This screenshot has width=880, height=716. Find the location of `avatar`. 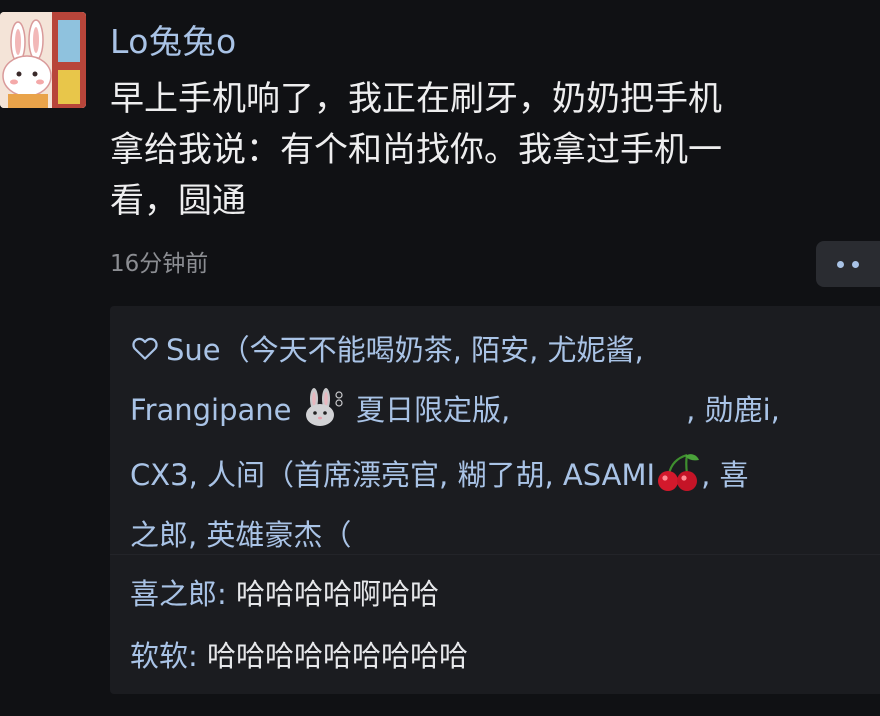

avatar is located at coordinates (43, 60).